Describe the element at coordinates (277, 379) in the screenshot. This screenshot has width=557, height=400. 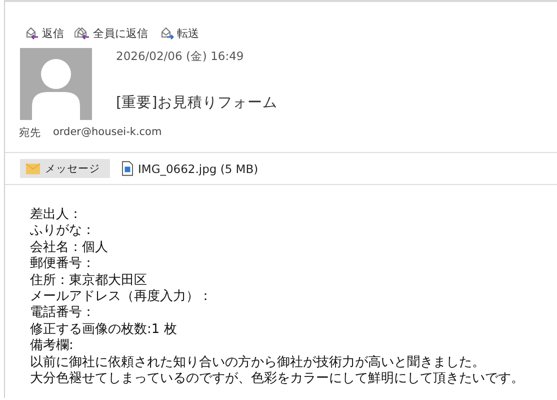
I see `body-text-line: 大分色褪せてしまっているのですが、色彩をカラーにして鮮明にして頂きたいです。` at that location.